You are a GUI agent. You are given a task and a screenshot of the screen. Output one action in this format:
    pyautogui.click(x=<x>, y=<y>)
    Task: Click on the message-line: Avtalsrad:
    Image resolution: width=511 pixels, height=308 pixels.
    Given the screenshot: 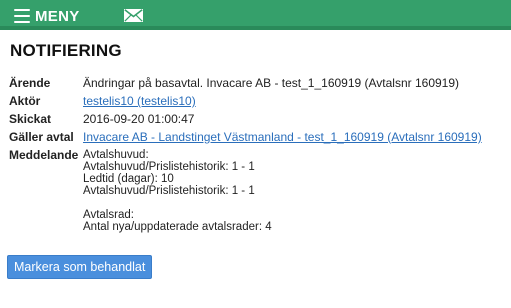 What is the action you would take?
    pyautogui.click(x=108, y=215)
    